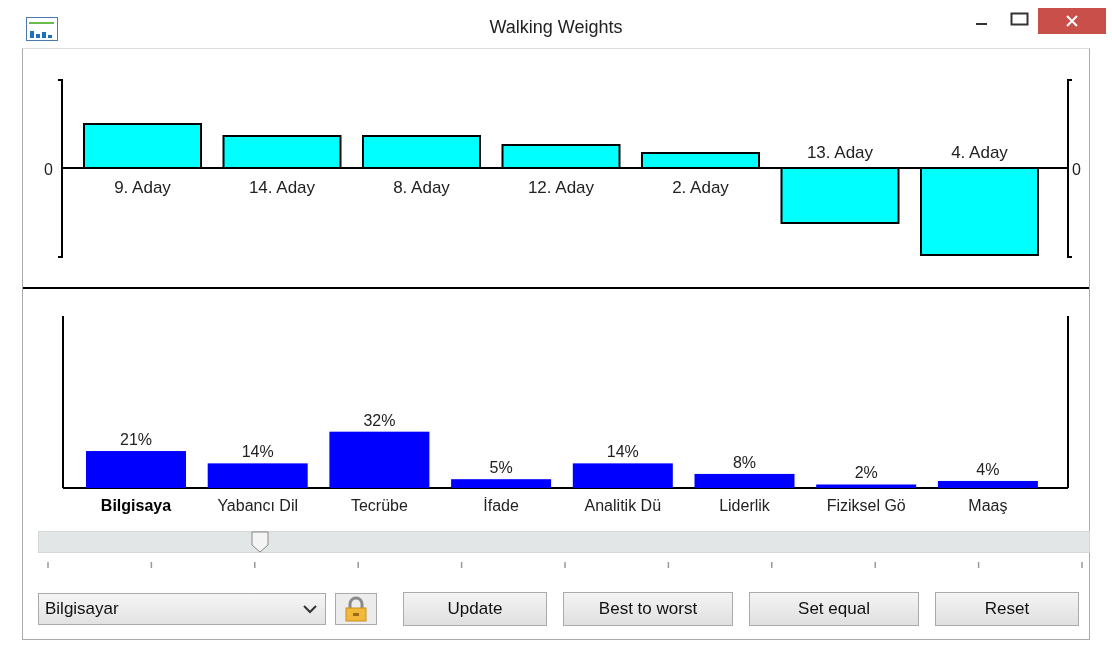 The image size is (1112, 646). Describe the element at coordinates (182, 609) in the screenshot. I see `criterion-dropdown: Bilgisayar` at that location.